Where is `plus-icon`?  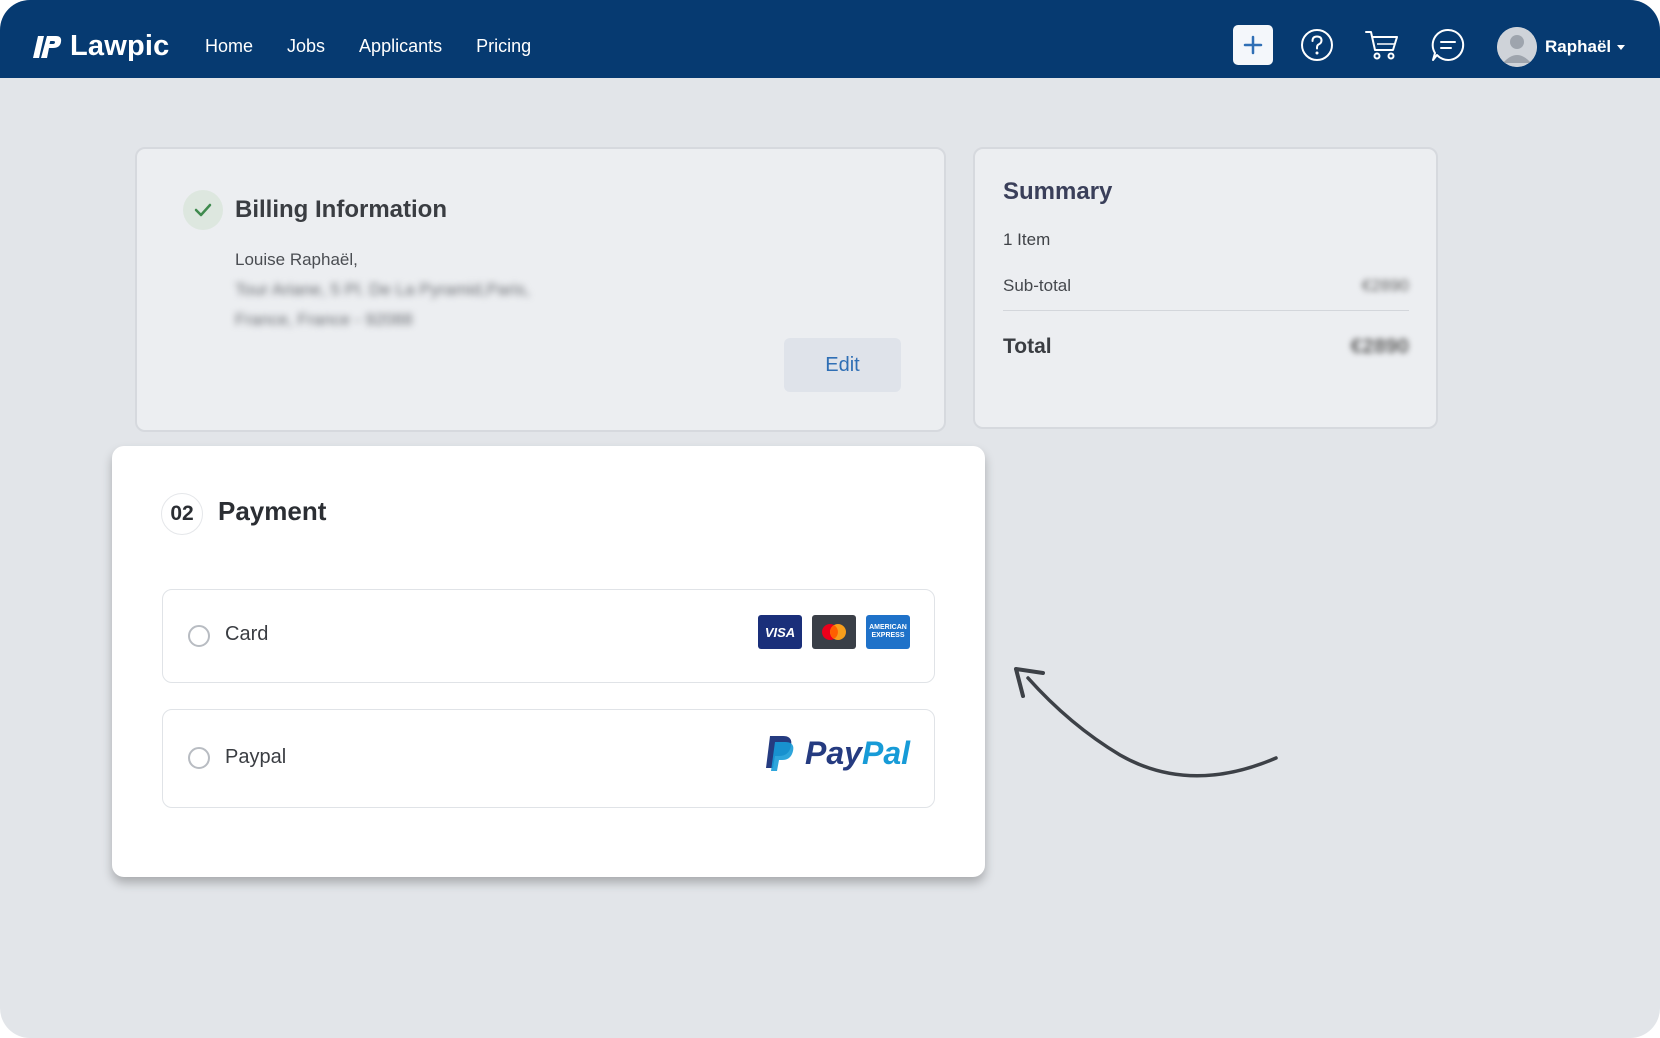
plus-icon is located at coordinates (1253, 45).